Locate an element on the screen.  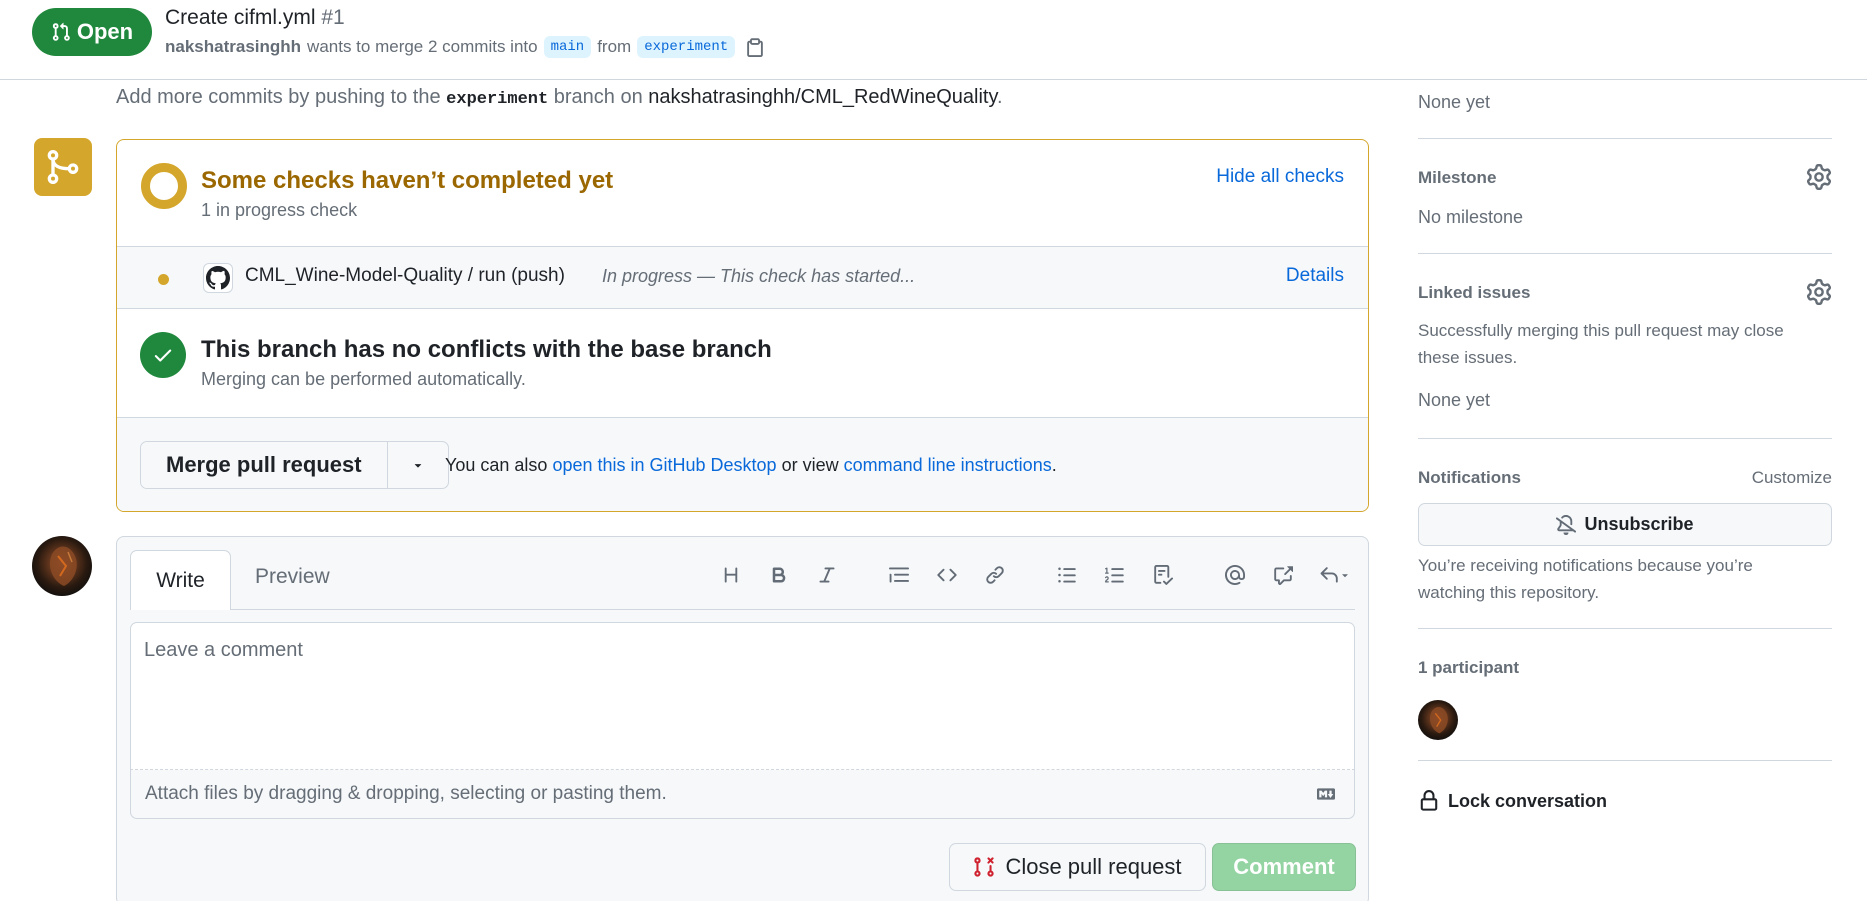
pending-status-icon is located at coordinates (164, 186).